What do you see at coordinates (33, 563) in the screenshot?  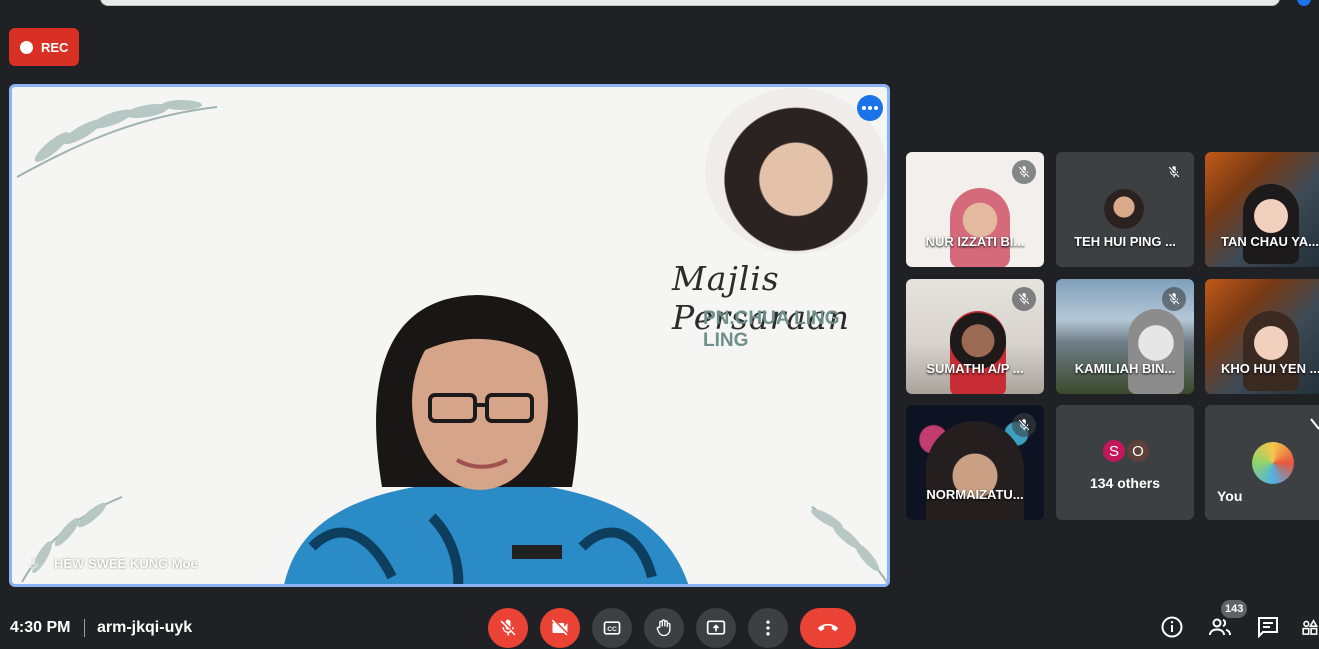 I see `mic-icon` at bounding box center [33, 563].